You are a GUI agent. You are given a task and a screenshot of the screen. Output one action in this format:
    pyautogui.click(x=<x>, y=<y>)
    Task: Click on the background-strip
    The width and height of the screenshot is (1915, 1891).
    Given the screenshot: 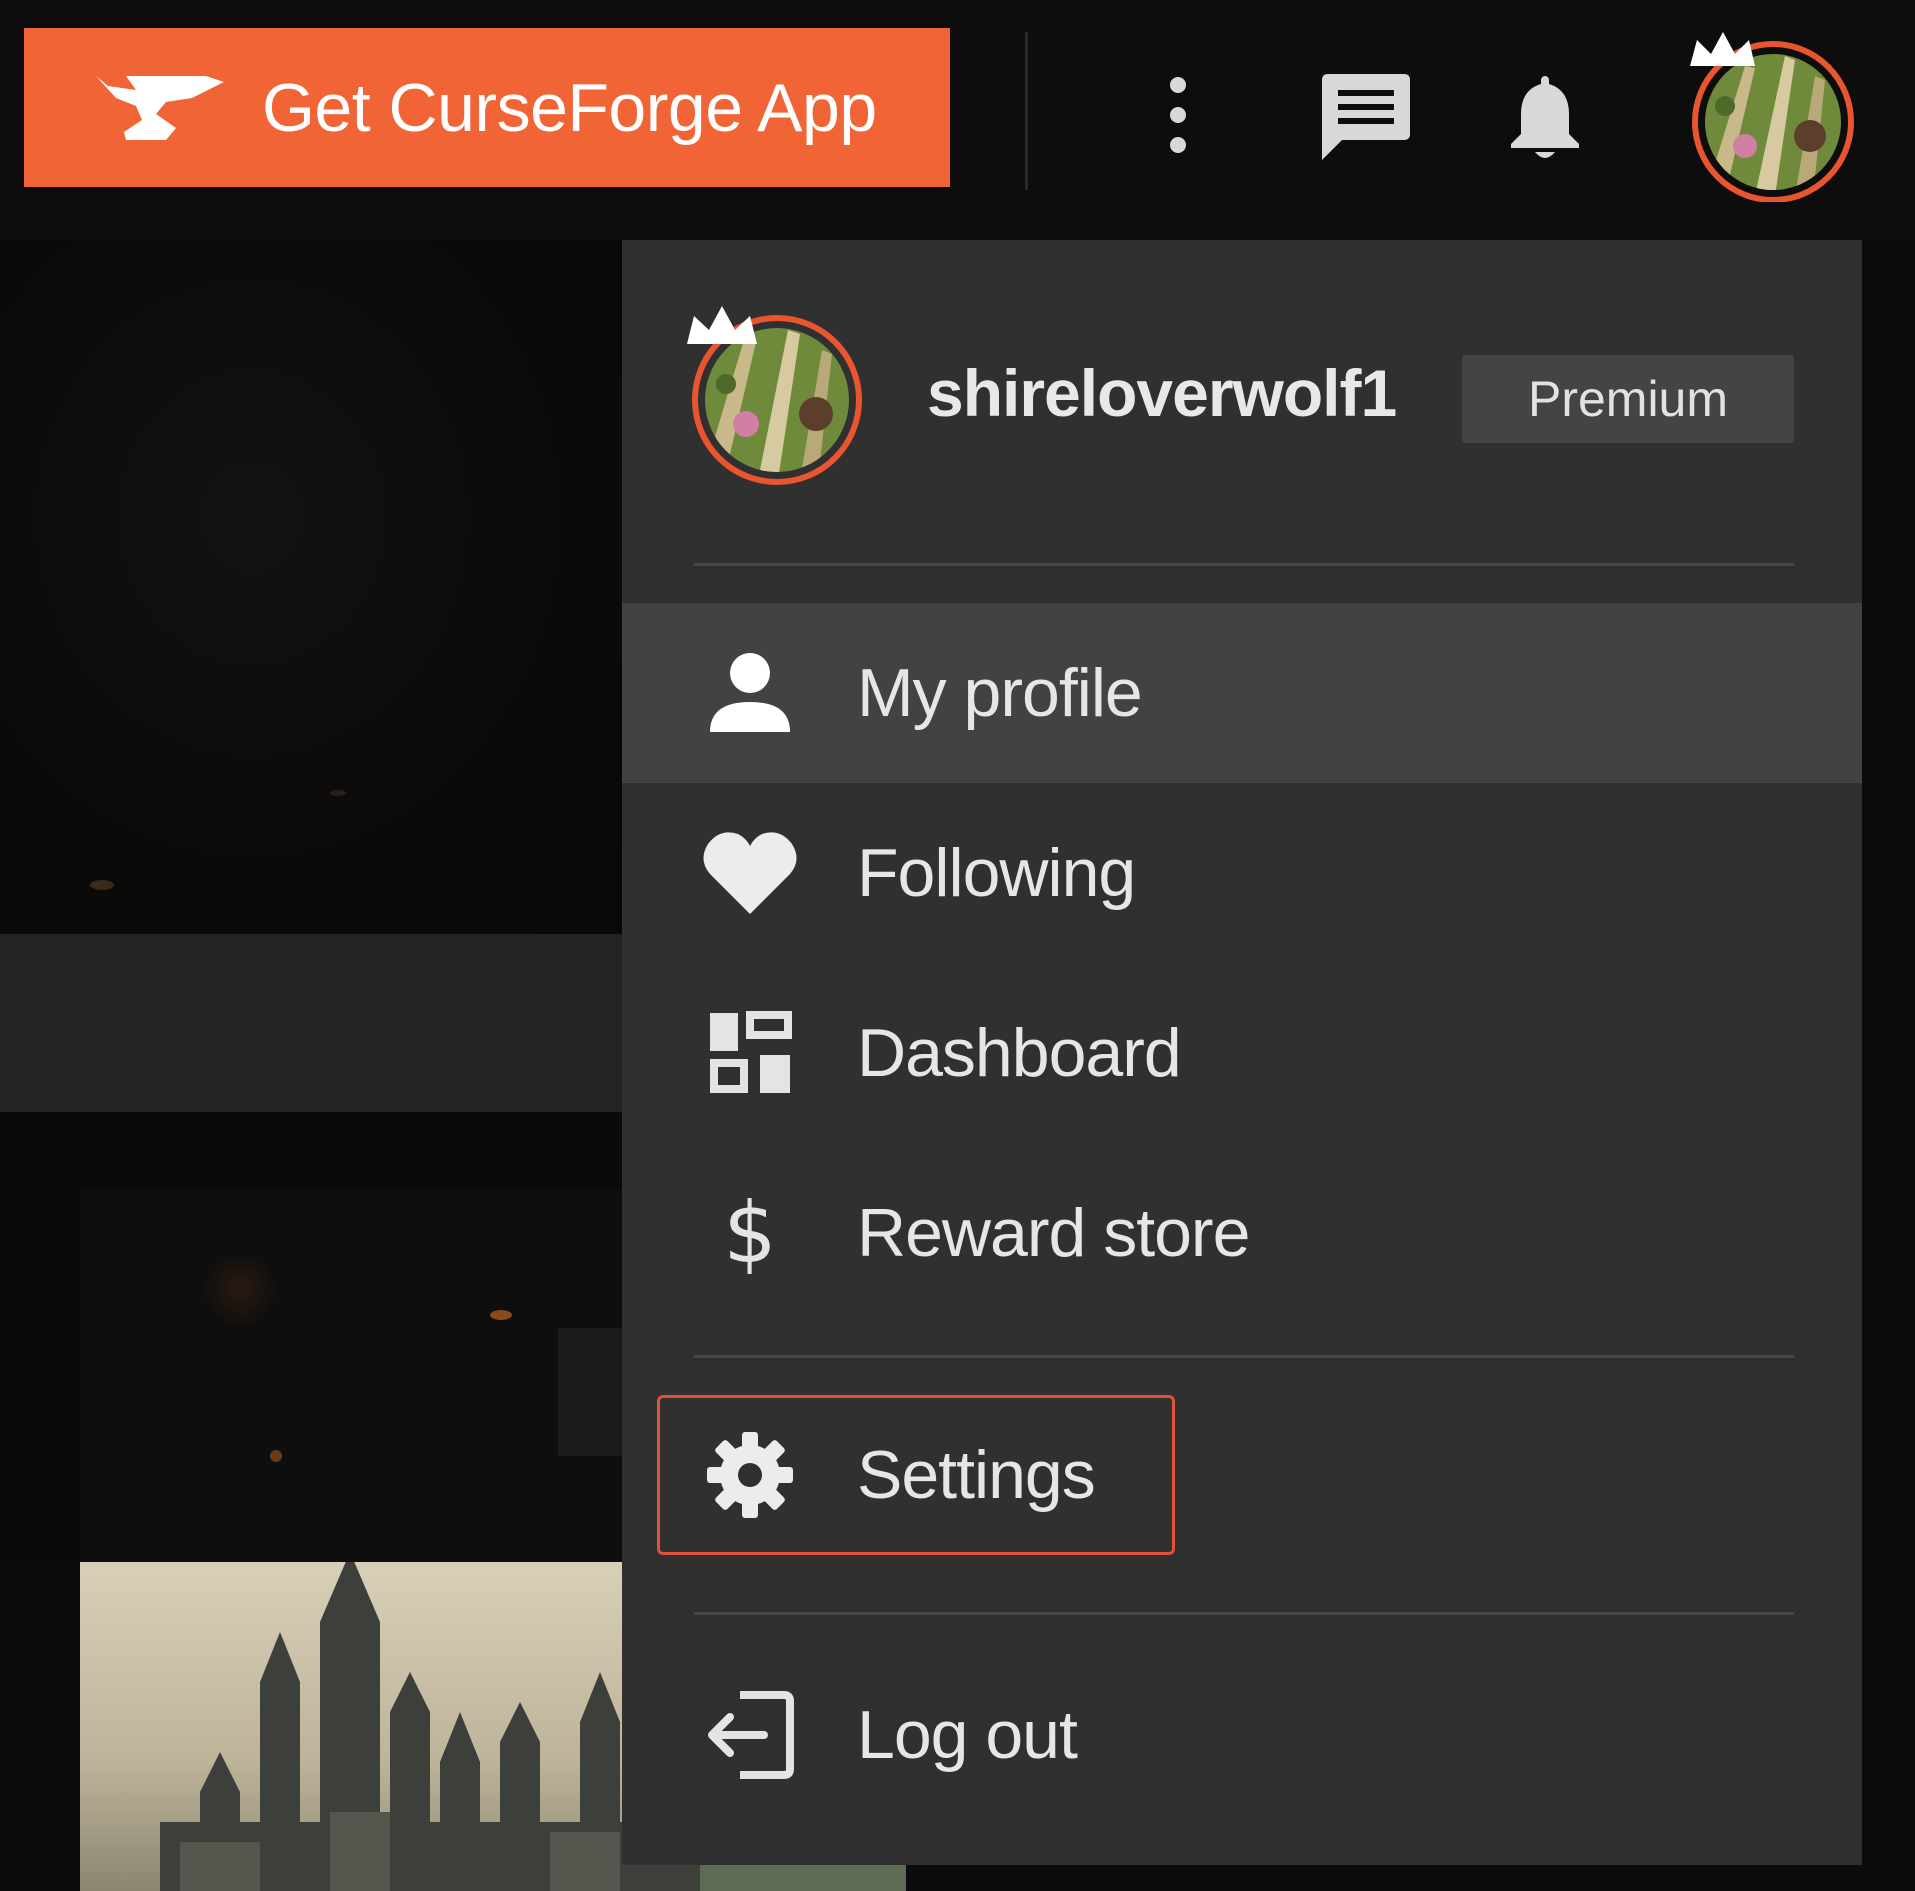 What is the action you would take?
    pyautogui.click(x=315, y=1023)
    